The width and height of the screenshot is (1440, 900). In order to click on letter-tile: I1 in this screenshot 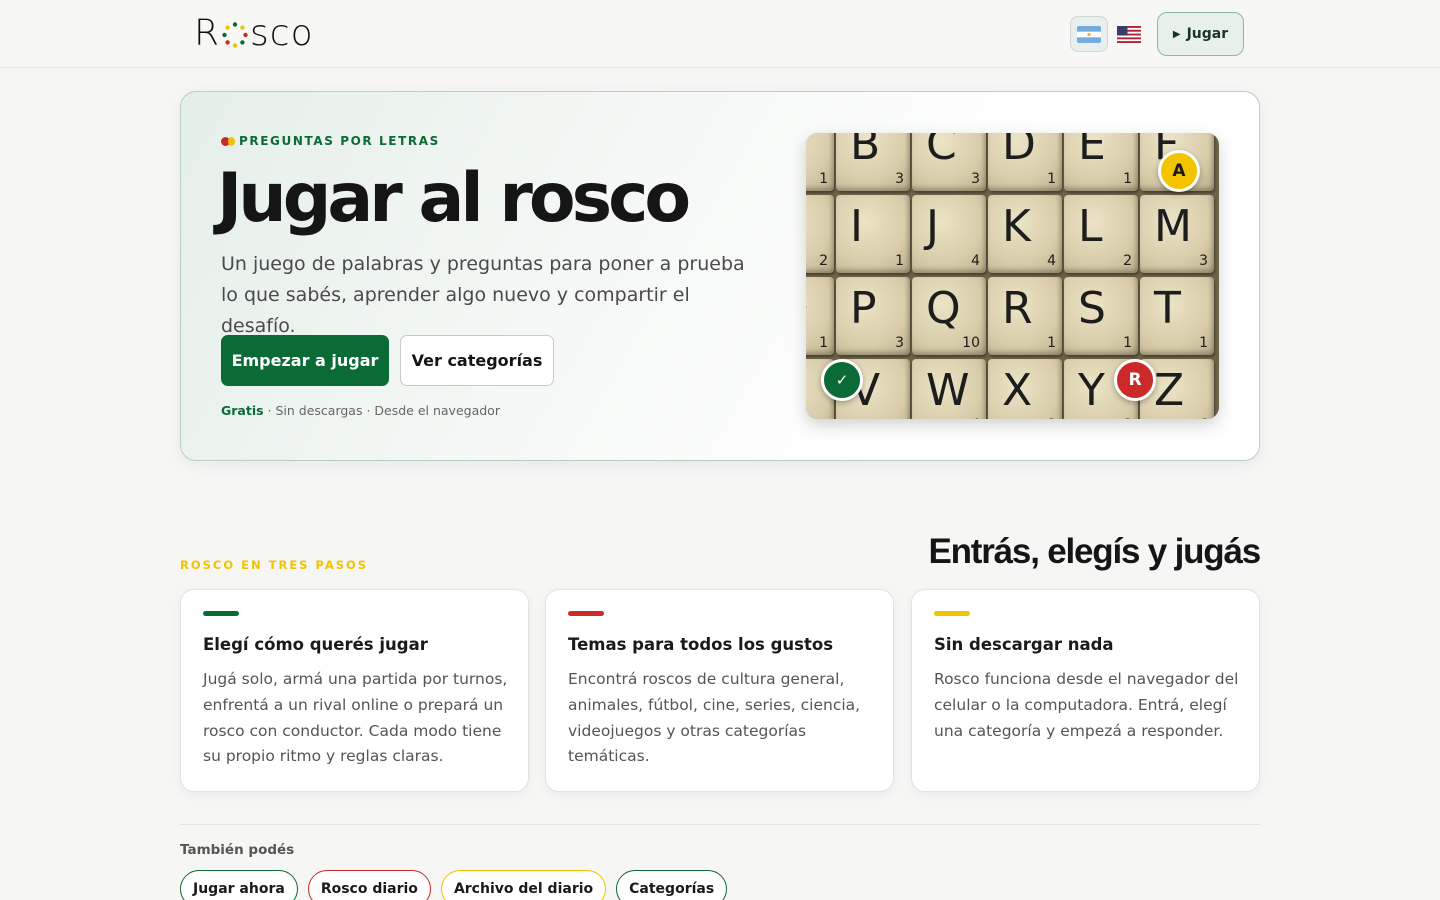, I will do `click(873, 234)`.